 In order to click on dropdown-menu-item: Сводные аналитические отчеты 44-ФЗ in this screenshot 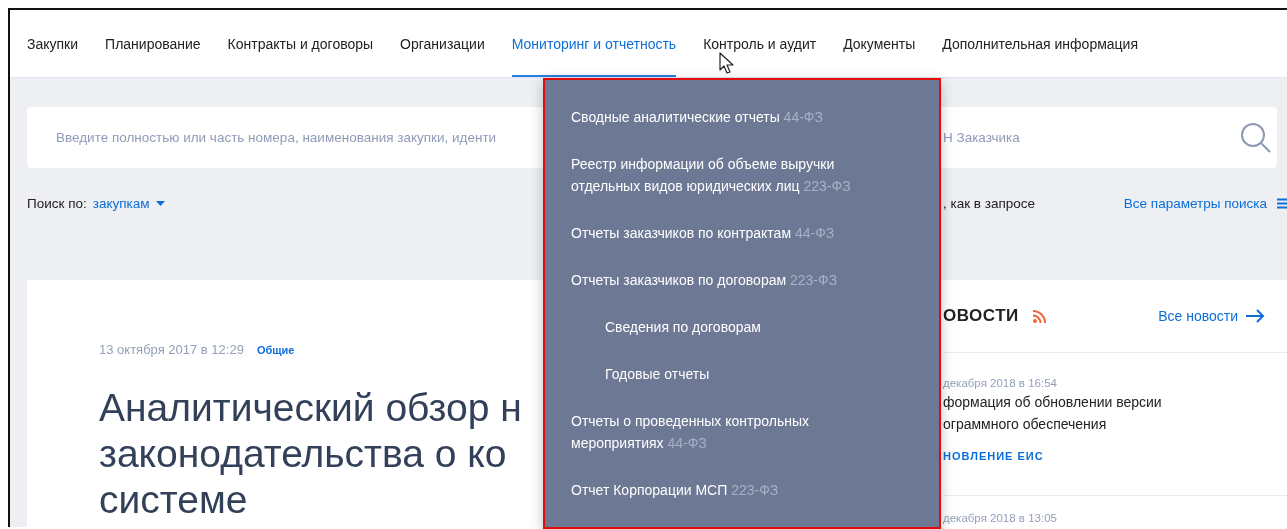, I will do `click(697, 117)`.